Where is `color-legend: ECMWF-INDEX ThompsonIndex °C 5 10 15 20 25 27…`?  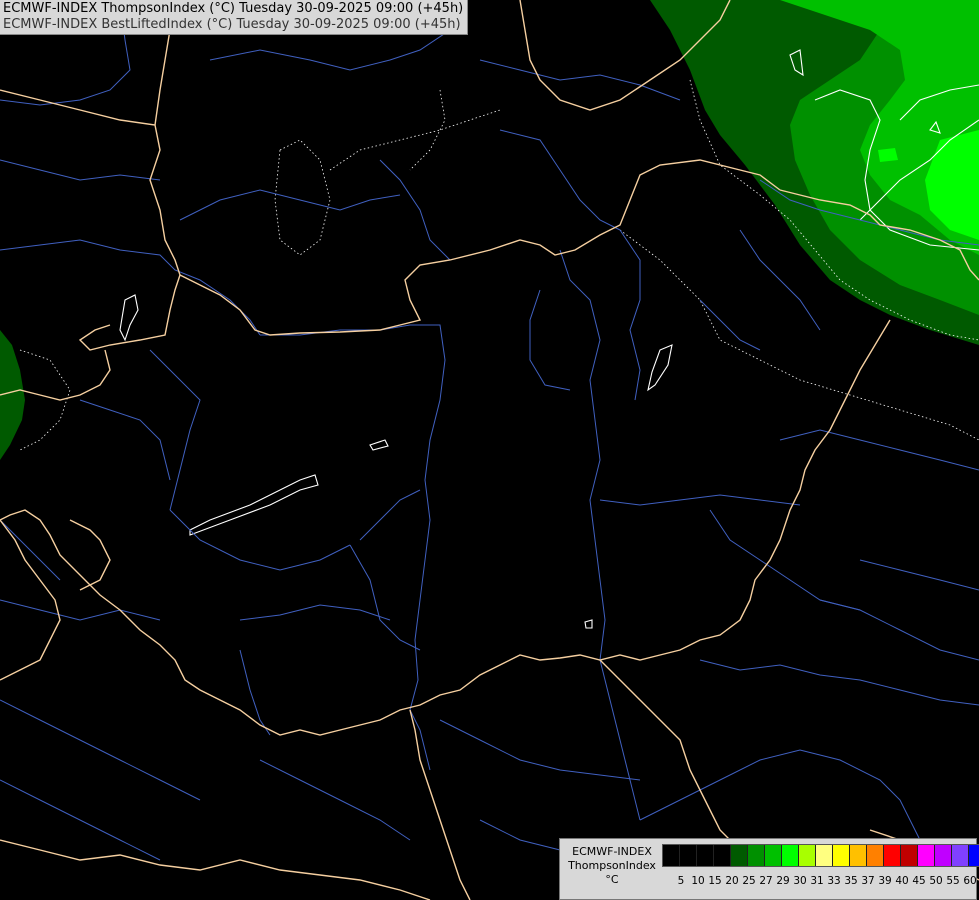 color-legend: ECMWF-INDEX ThompsonIndex °C 5 10 15 20 25 27… is located at coordinates (769, 869).